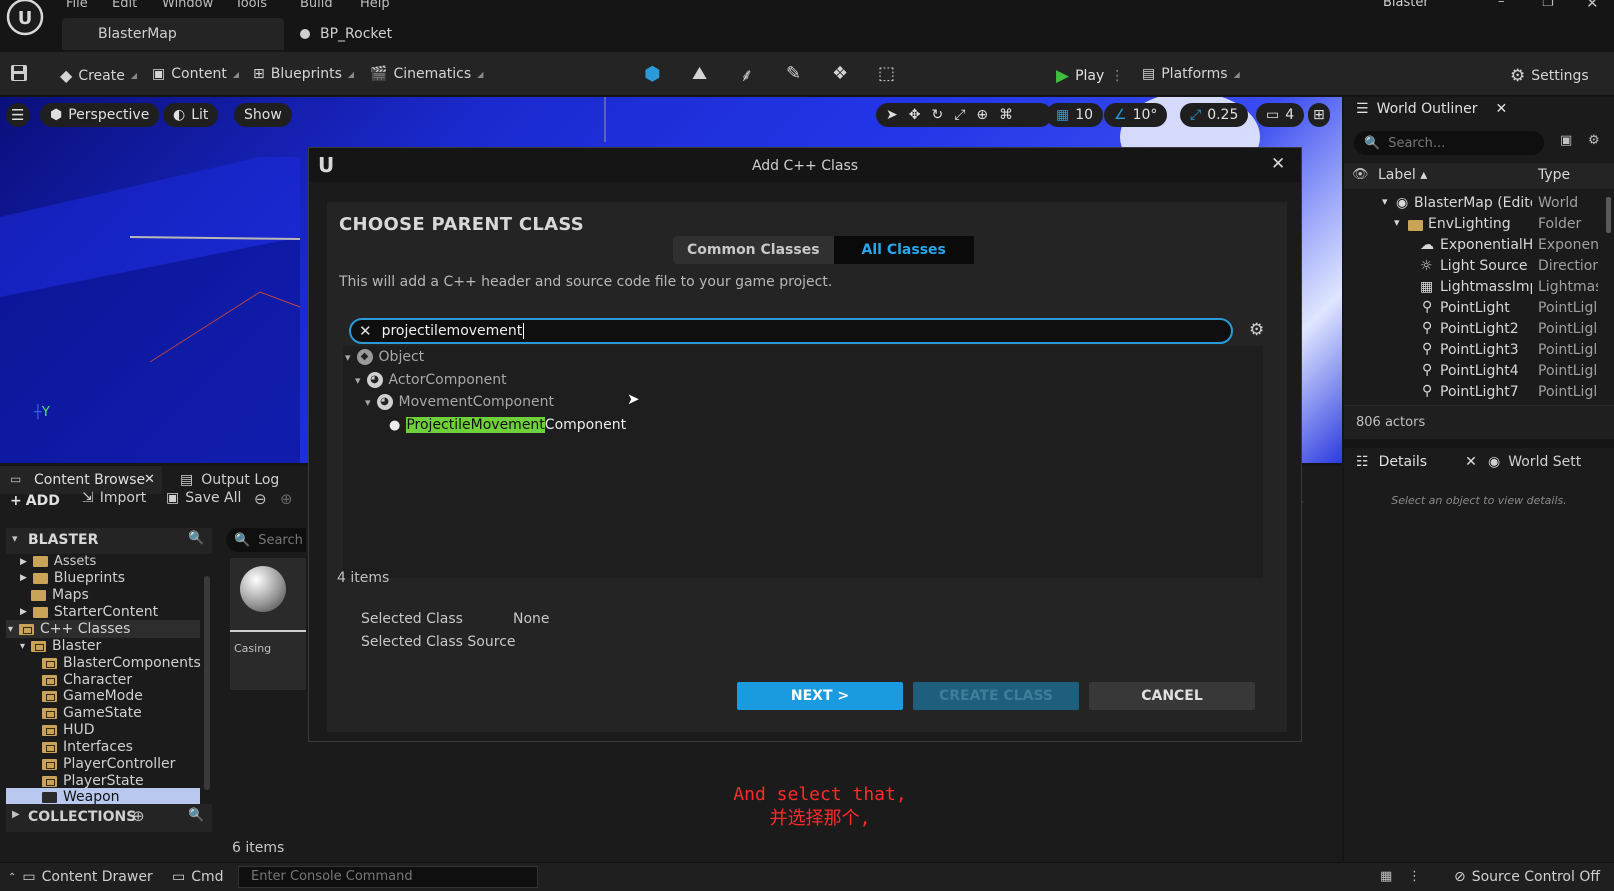 The image size is (1614, 891). I want to click on sources-scrollbar, so click(207, 683).